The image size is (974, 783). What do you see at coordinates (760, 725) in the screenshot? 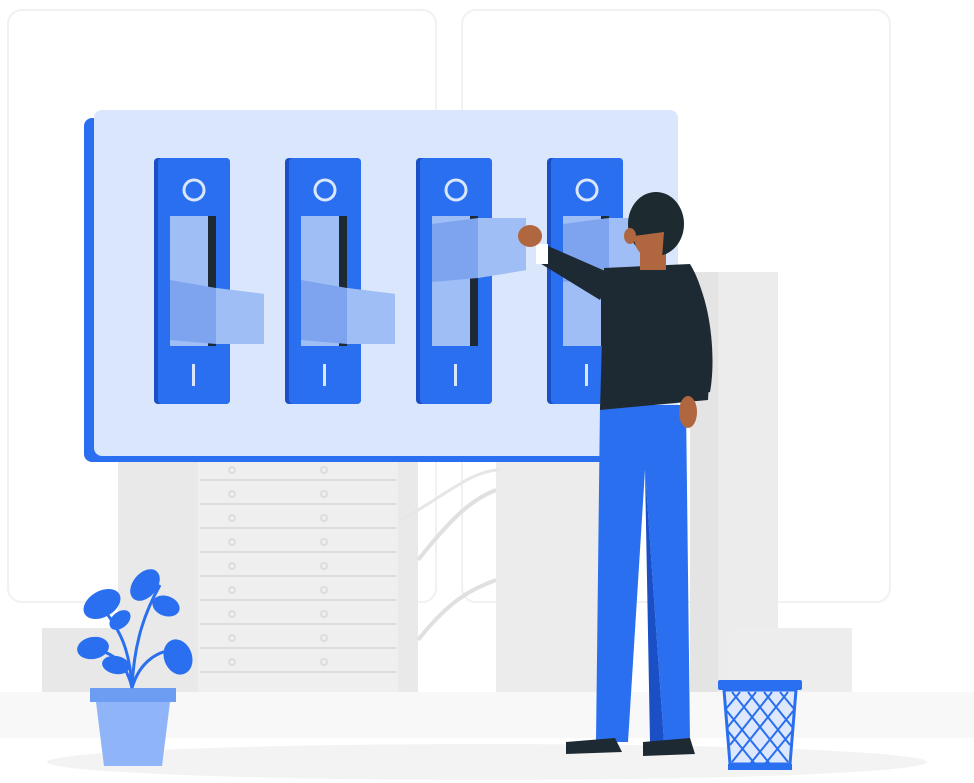
I see `trash-can-icon` at bounding box center [760, 725].